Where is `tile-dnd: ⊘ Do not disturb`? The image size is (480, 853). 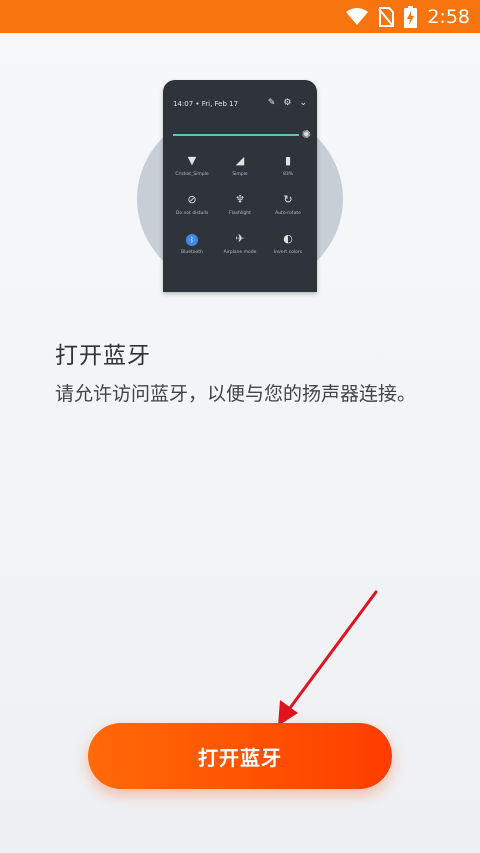
tile-dnd: ⊘ Do not disturb is located at coordinates (192, 204).